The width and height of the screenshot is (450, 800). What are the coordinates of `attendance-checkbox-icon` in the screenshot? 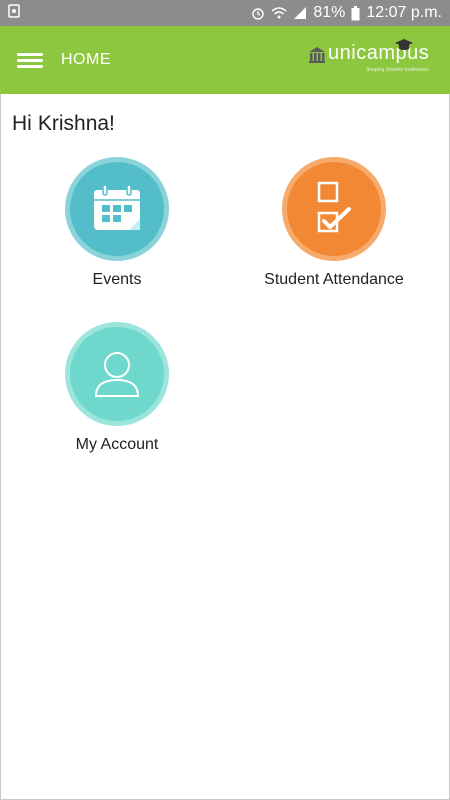 It's located at (334, 207).